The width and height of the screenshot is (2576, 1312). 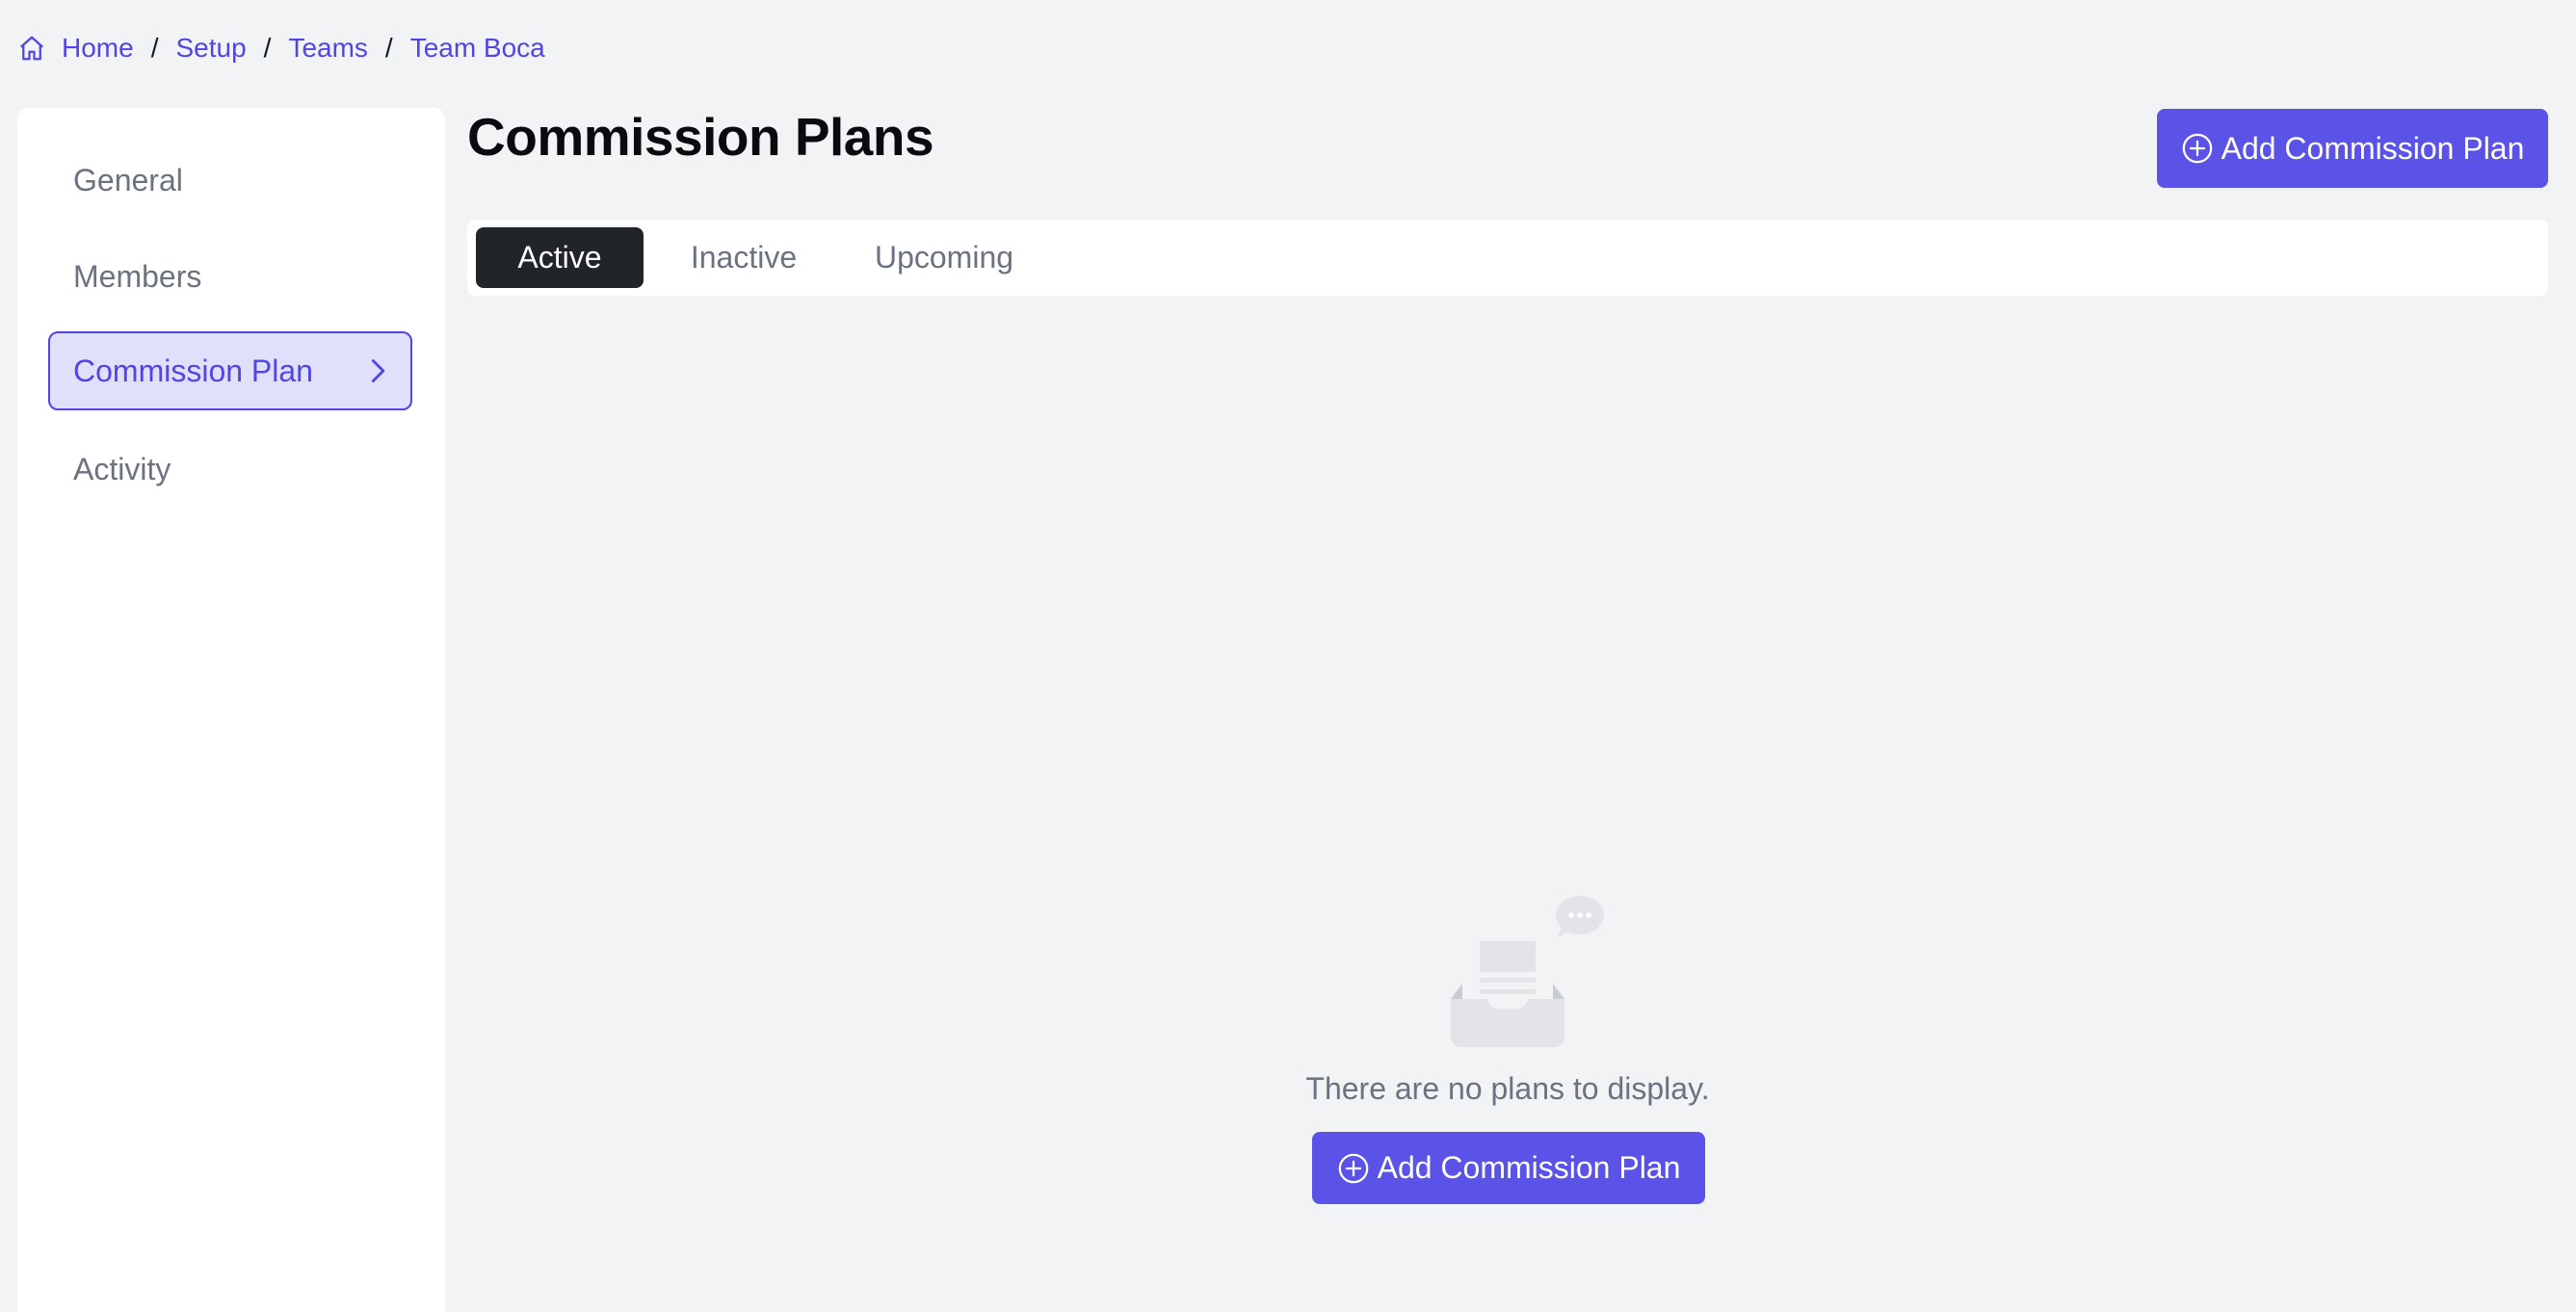 What do you see at coordinates (98, 48) in the screenshot?
I see `breadcrumb-home: Home` at bounding box center [98, 48].